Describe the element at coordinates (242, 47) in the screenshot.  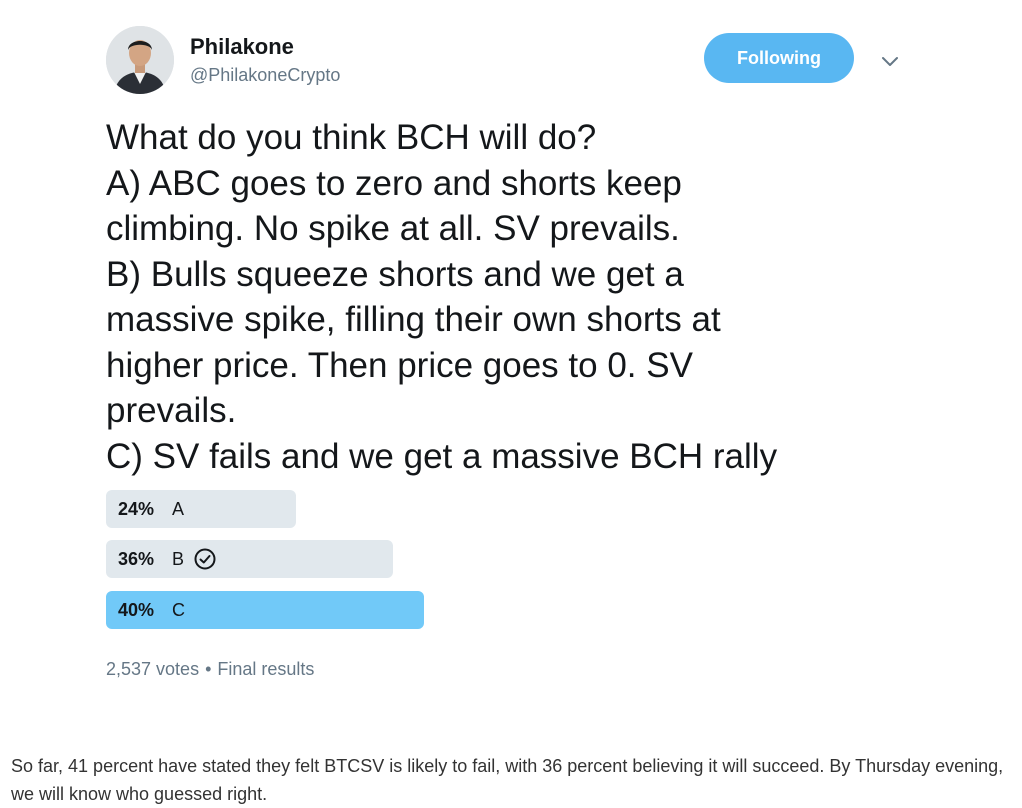
I see `author-name: Philakone` at that location.